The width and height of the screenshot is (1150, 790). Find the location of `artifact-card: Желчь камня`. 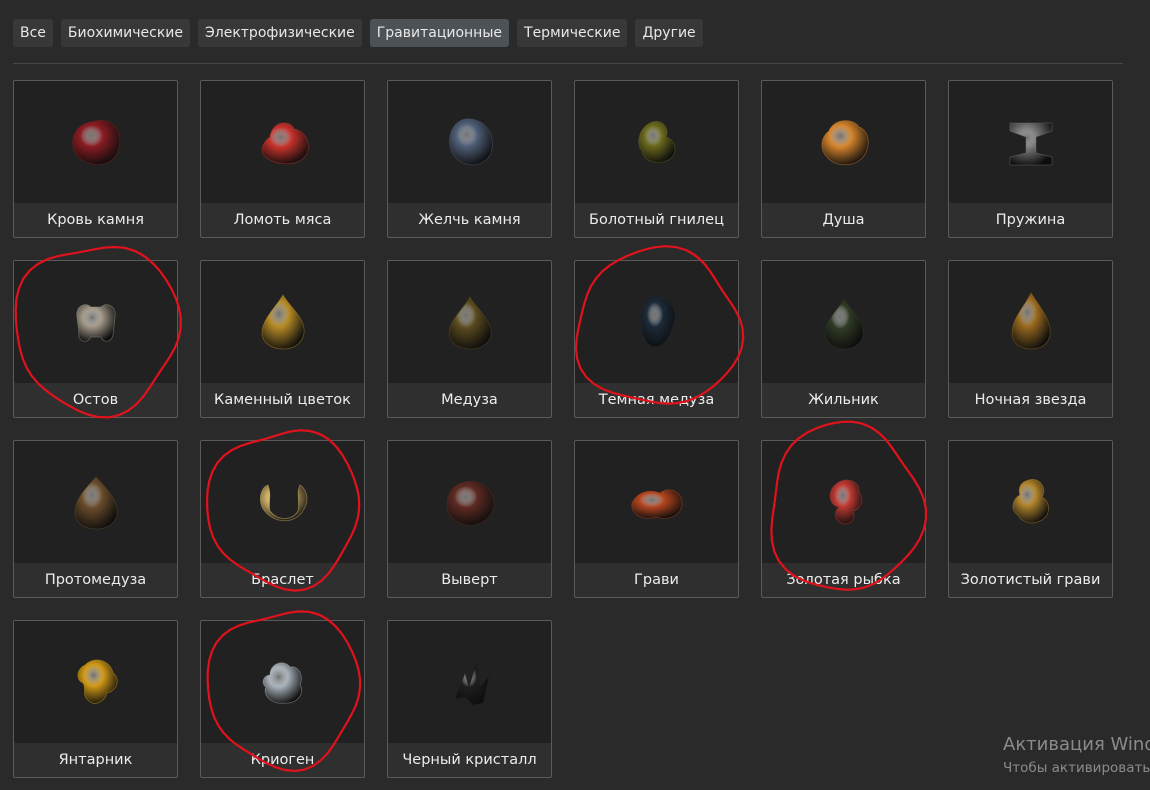

artifact-card: Желчь камня is located at coordinates (469, 159).